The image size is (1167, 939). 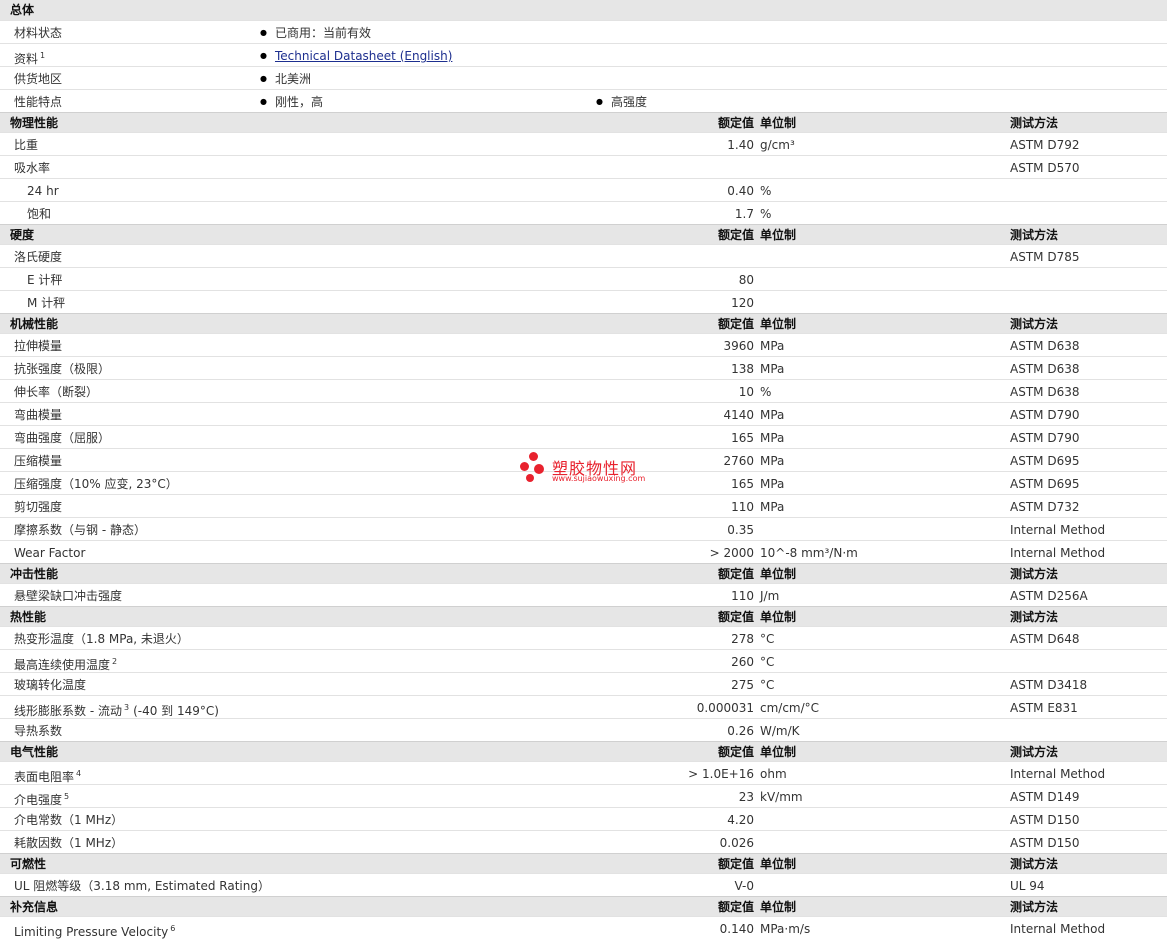 I want to click on property-row: 摩擦系数（与钢 - 静态） 0.35 Internal Method, so click(x=583, y=528).